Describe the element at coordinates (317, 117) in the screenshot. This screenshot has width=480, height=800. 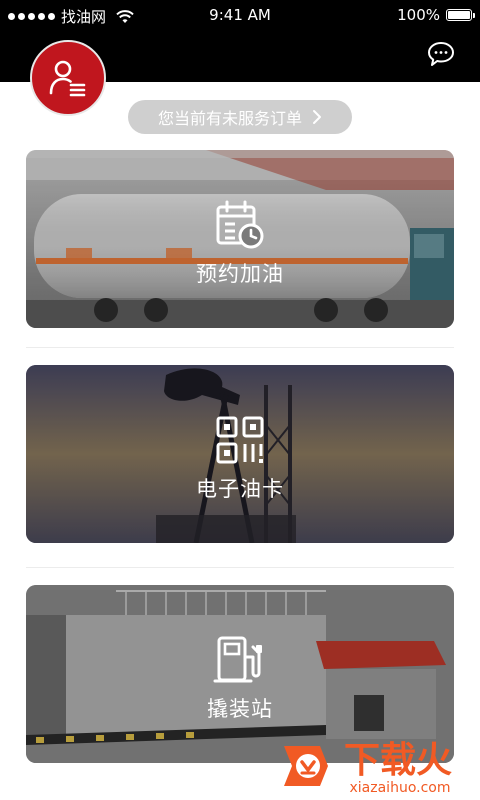
I see `chevron-right-icon` at that location.